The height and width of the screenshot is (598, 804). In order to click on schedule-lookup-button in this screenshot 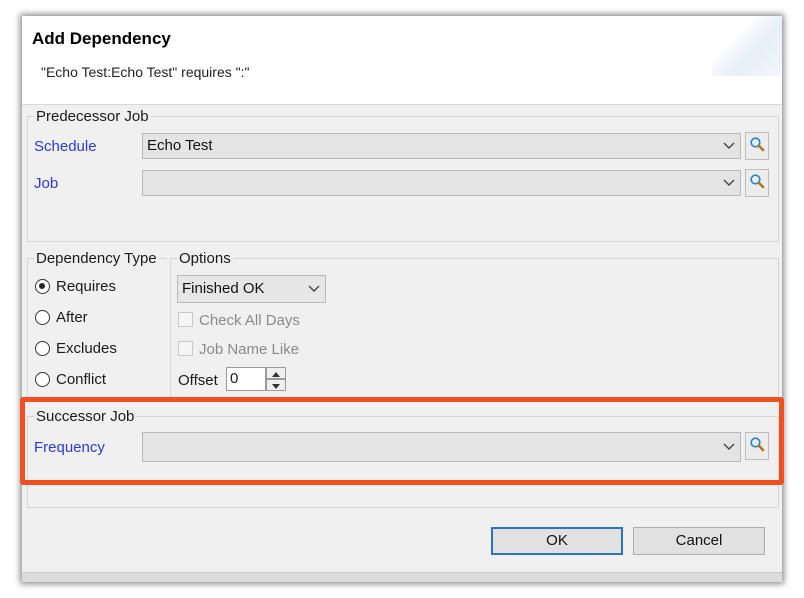, I will do `click(757, 146)`.